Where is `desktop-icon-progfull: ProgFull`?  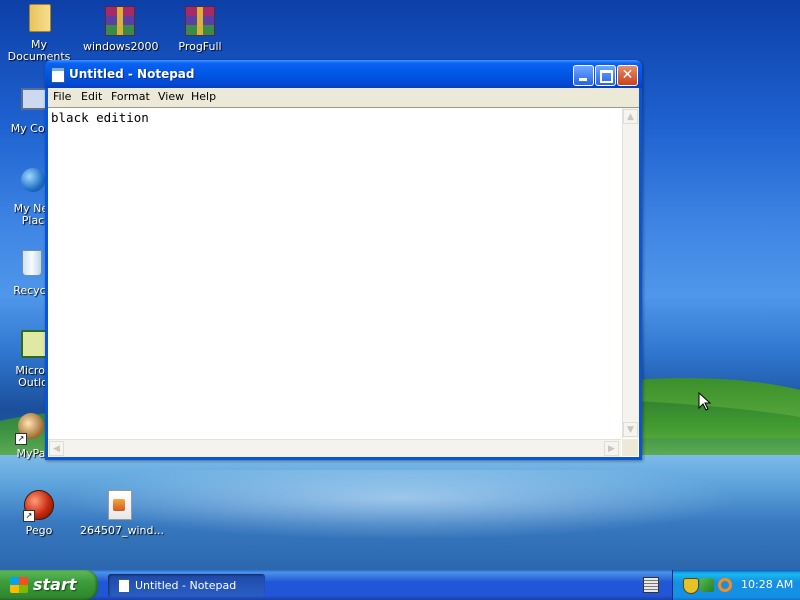
desktop-icon-progfull: ProgFull is located at coordinates (200, 28).